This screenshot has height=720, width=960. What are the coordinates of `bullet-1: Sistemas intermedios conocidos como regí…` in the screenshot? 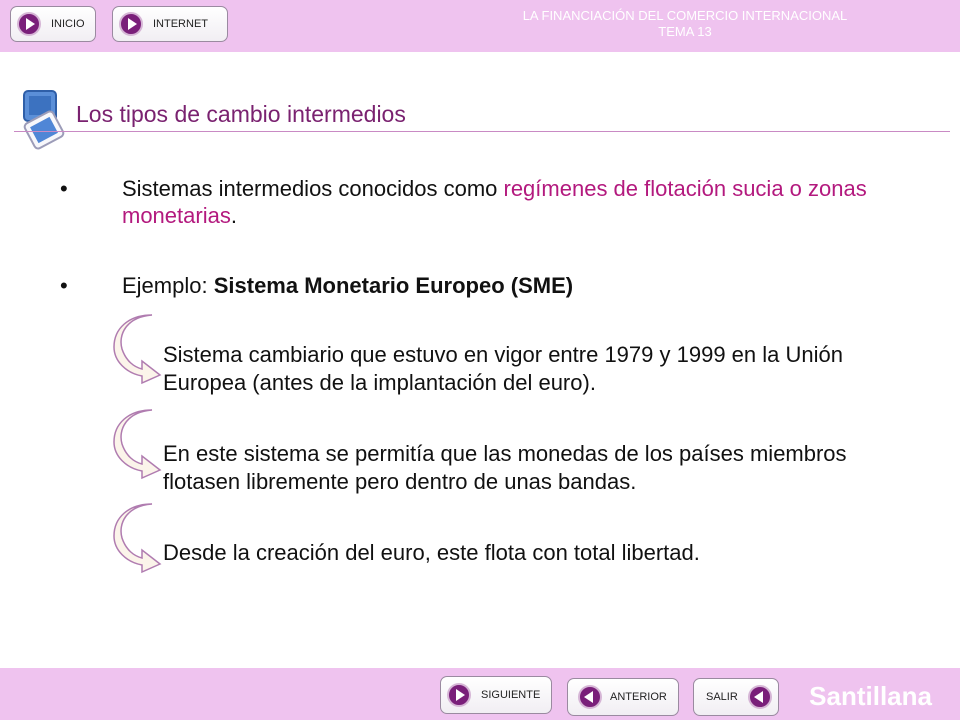 It's located at (507, 202).